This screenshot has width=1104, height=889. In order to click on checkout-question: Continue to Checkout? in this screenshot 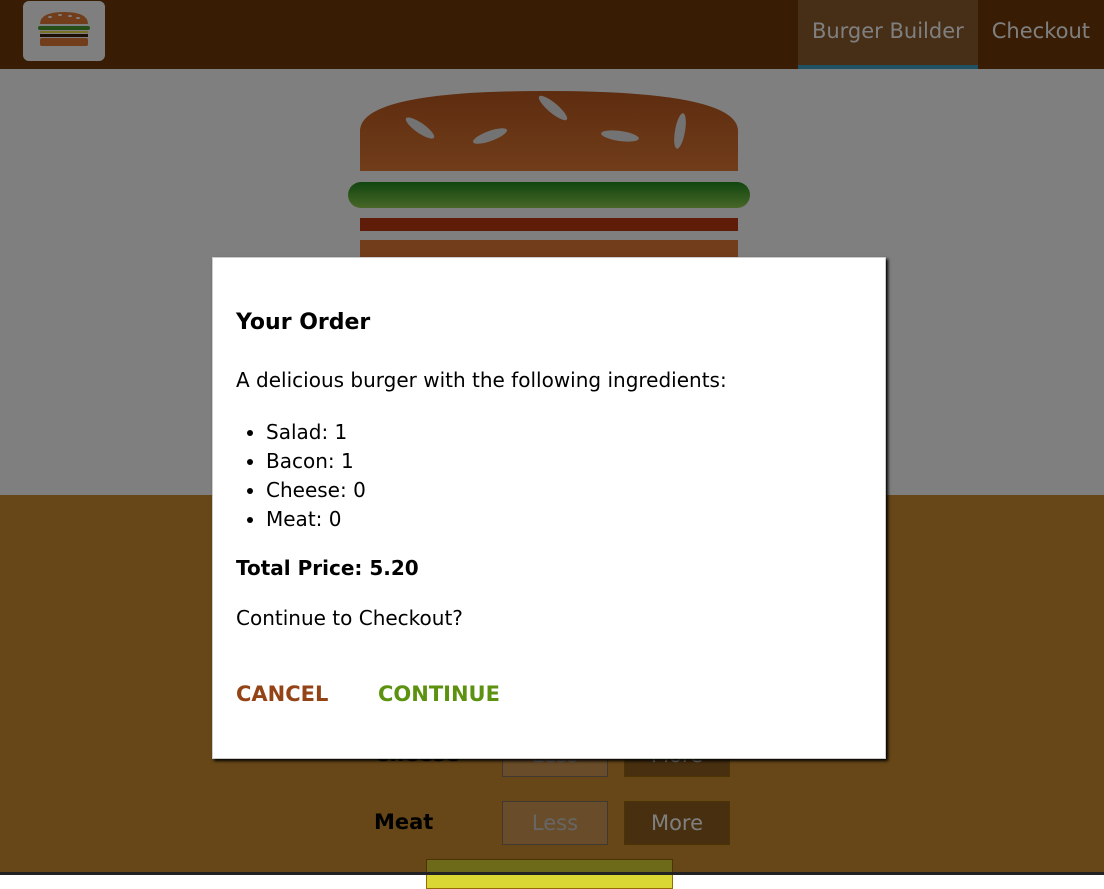, I will do `click(349, 618)`.